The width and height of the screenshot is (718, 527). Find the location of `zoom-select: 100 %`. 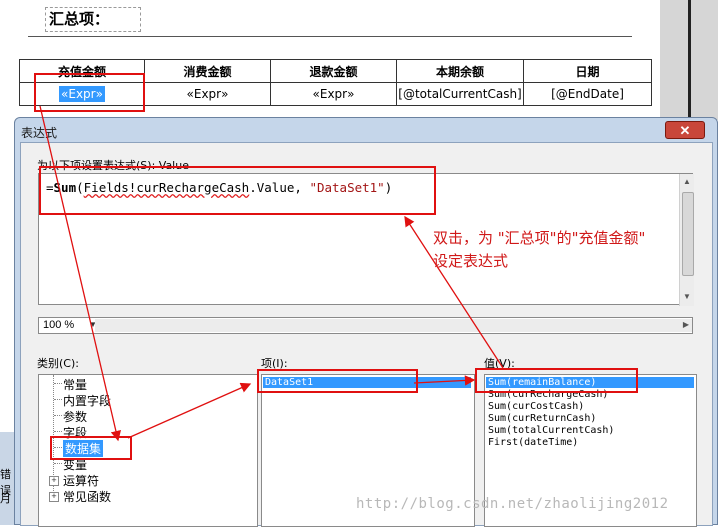

zoom-select: 100 % is located at coordinates (58, 325).